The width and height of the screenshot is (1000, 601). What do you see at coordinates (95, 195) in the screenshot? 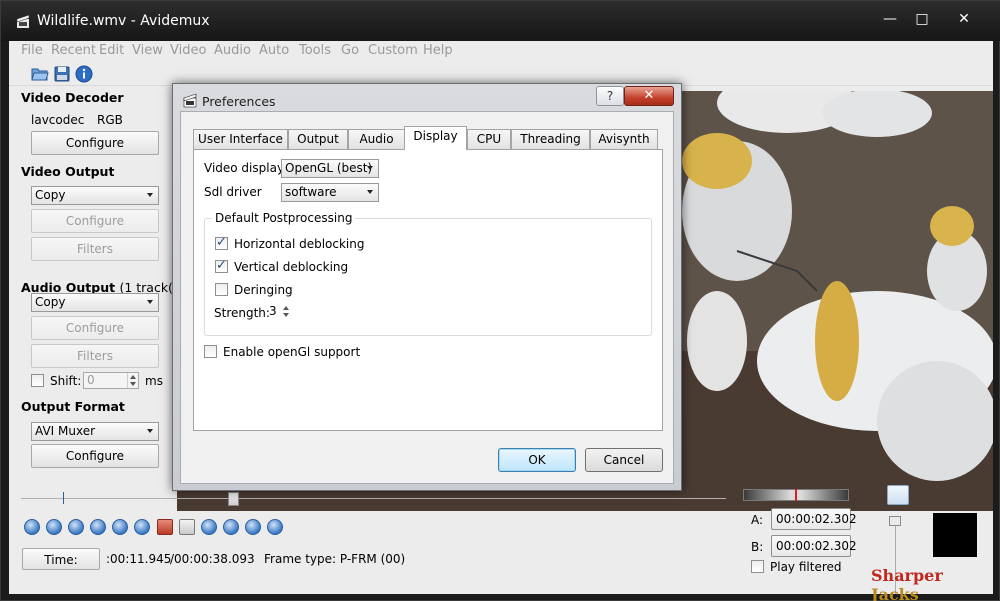
I see `video-output-select: Copy` at bounding box center [95, 195].